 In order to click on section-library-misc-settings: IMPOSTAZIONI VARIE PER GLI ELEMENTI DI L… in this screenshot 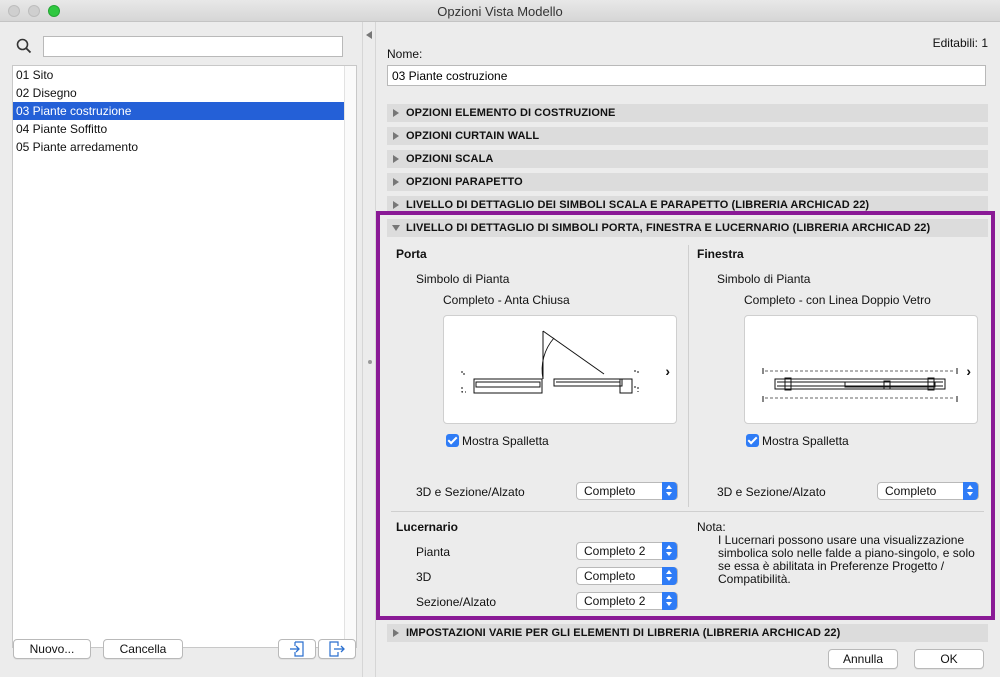, I will do `click(687, 633)`.